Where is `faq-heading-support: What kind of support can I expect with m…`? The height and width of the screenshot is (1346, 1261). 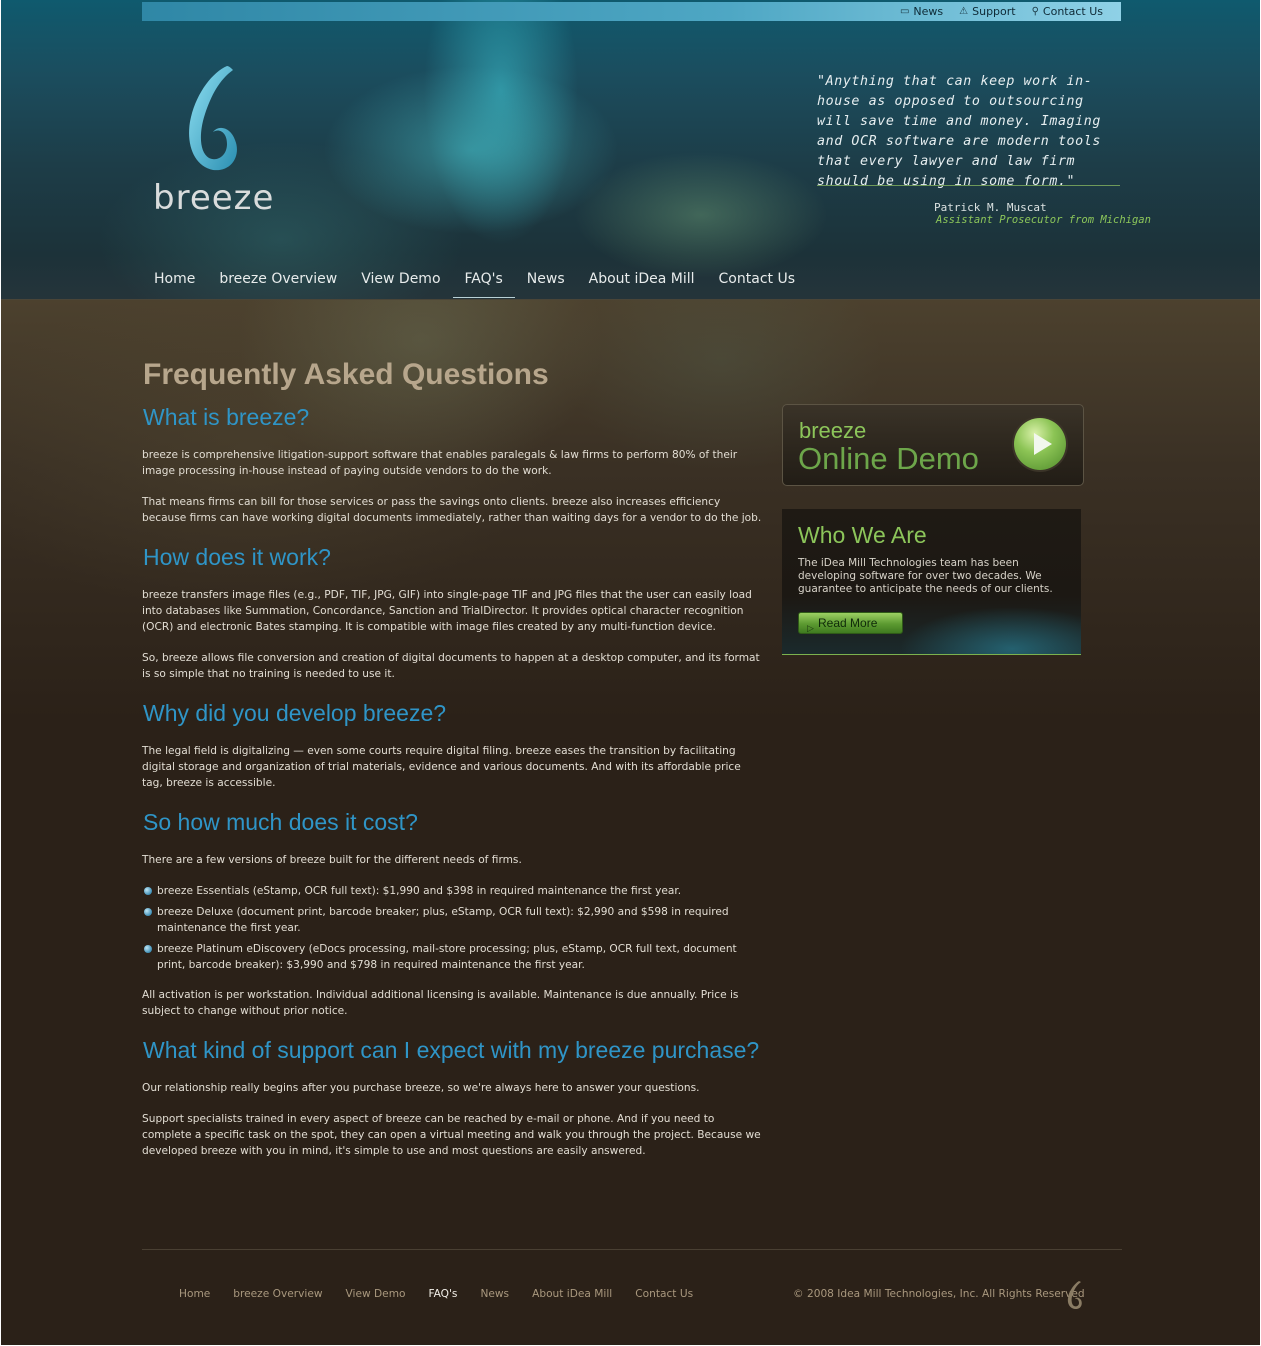
faq-heading-support: What kind of support can I expect with m… is located at coordinates (451, 1050).